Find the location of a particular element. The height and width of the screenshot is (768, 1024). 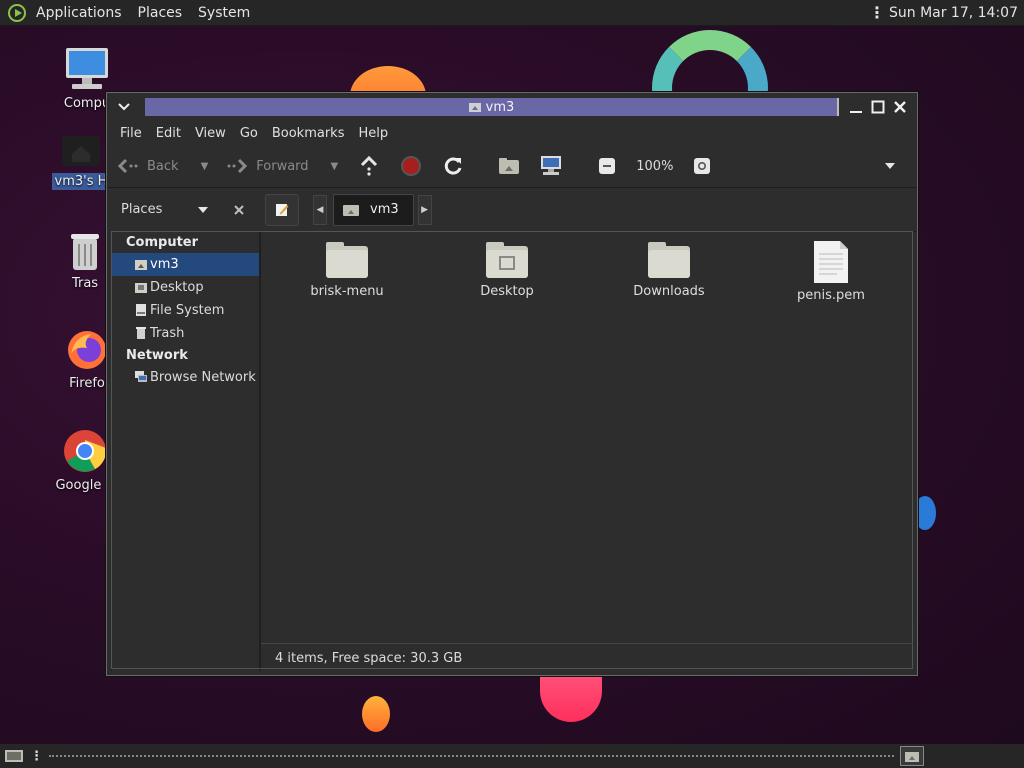

zoom-in-icon is located at coordinates (702, 166).